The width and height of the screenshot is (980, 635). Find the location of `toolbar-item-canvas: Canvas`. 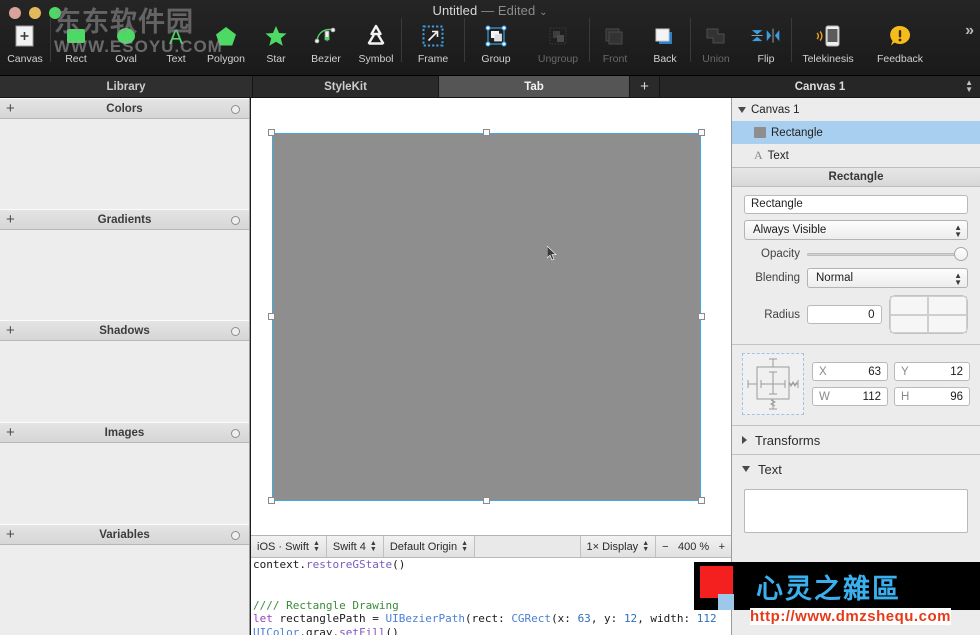

toolbar-item-canvas: Canvas is located at coordinates (25, 42).